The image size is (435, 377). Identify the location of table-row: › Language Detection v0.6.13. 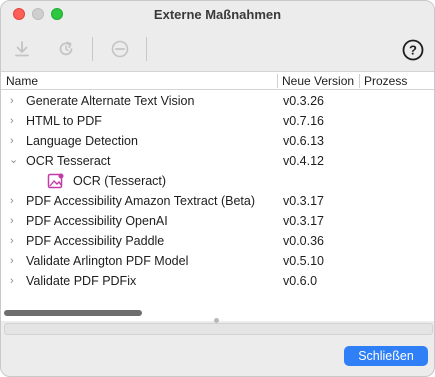
(217, 141).